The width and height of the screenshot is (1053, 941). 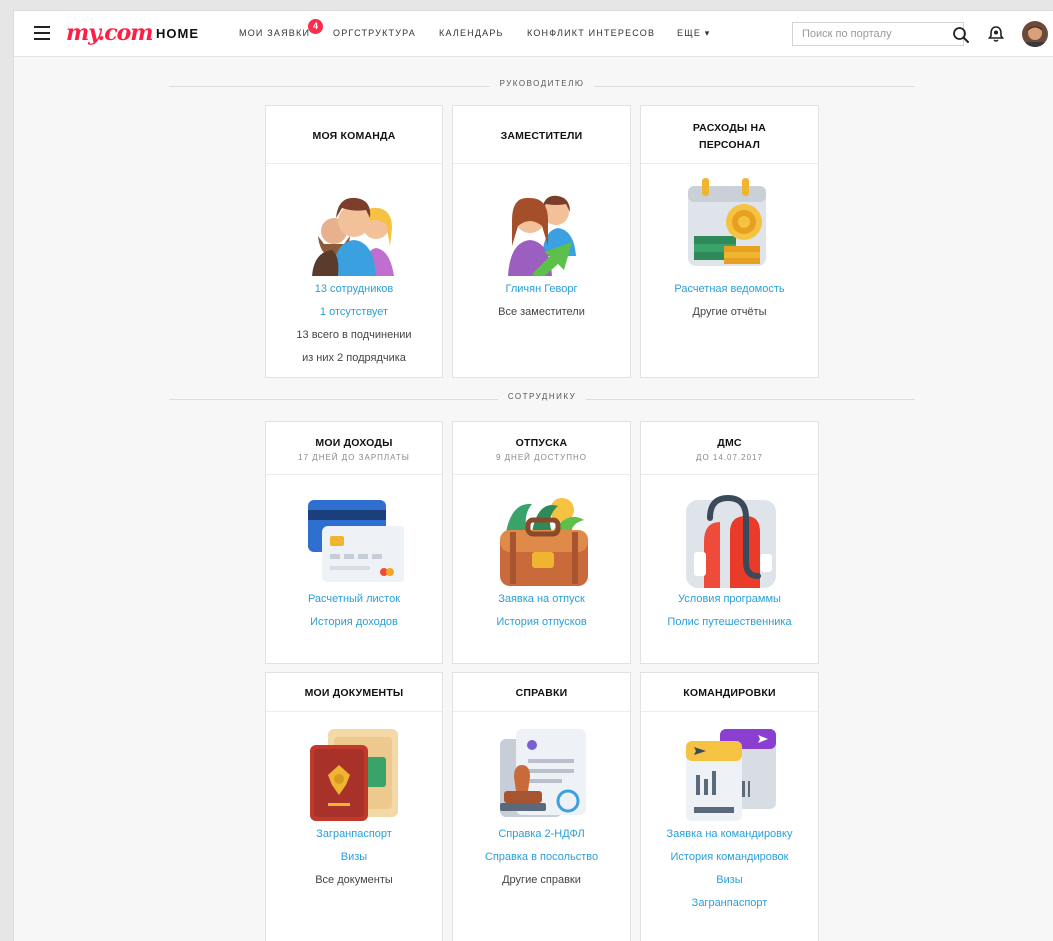 I want to click on logo: my.com, so click(x=110, y=33).